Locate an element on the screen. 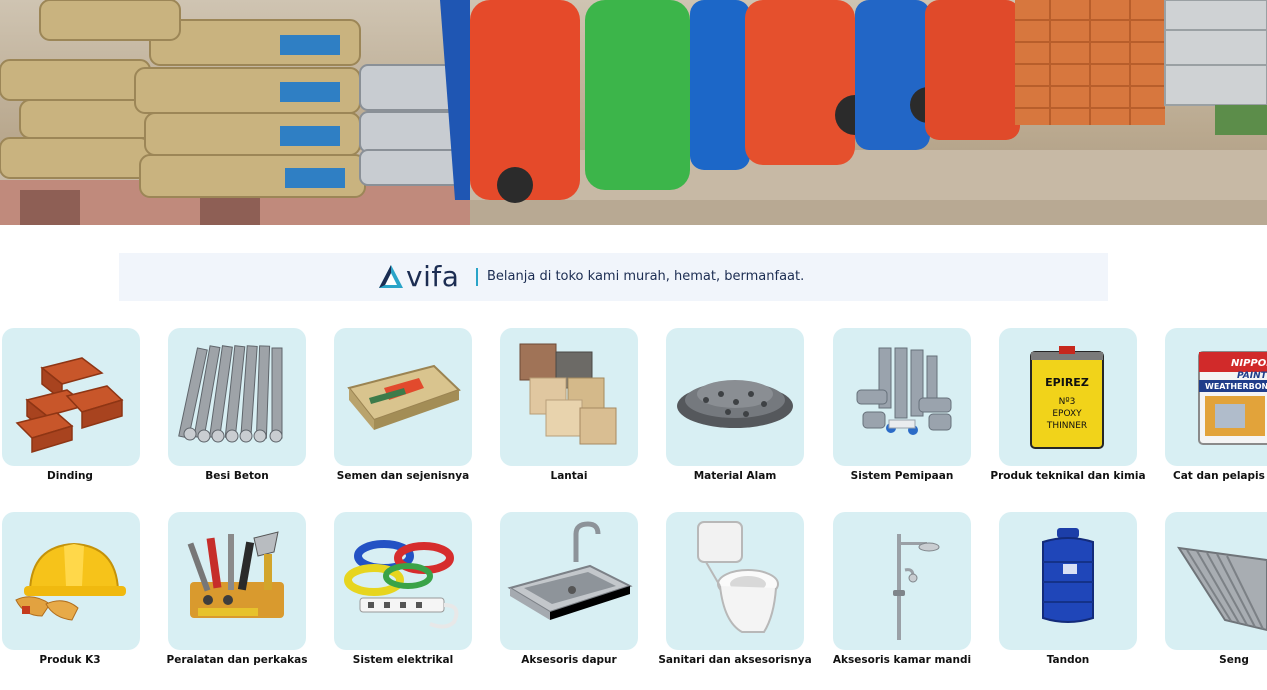  paint-product-text: WEATHERBOND is located at coordinates (1236, 386).